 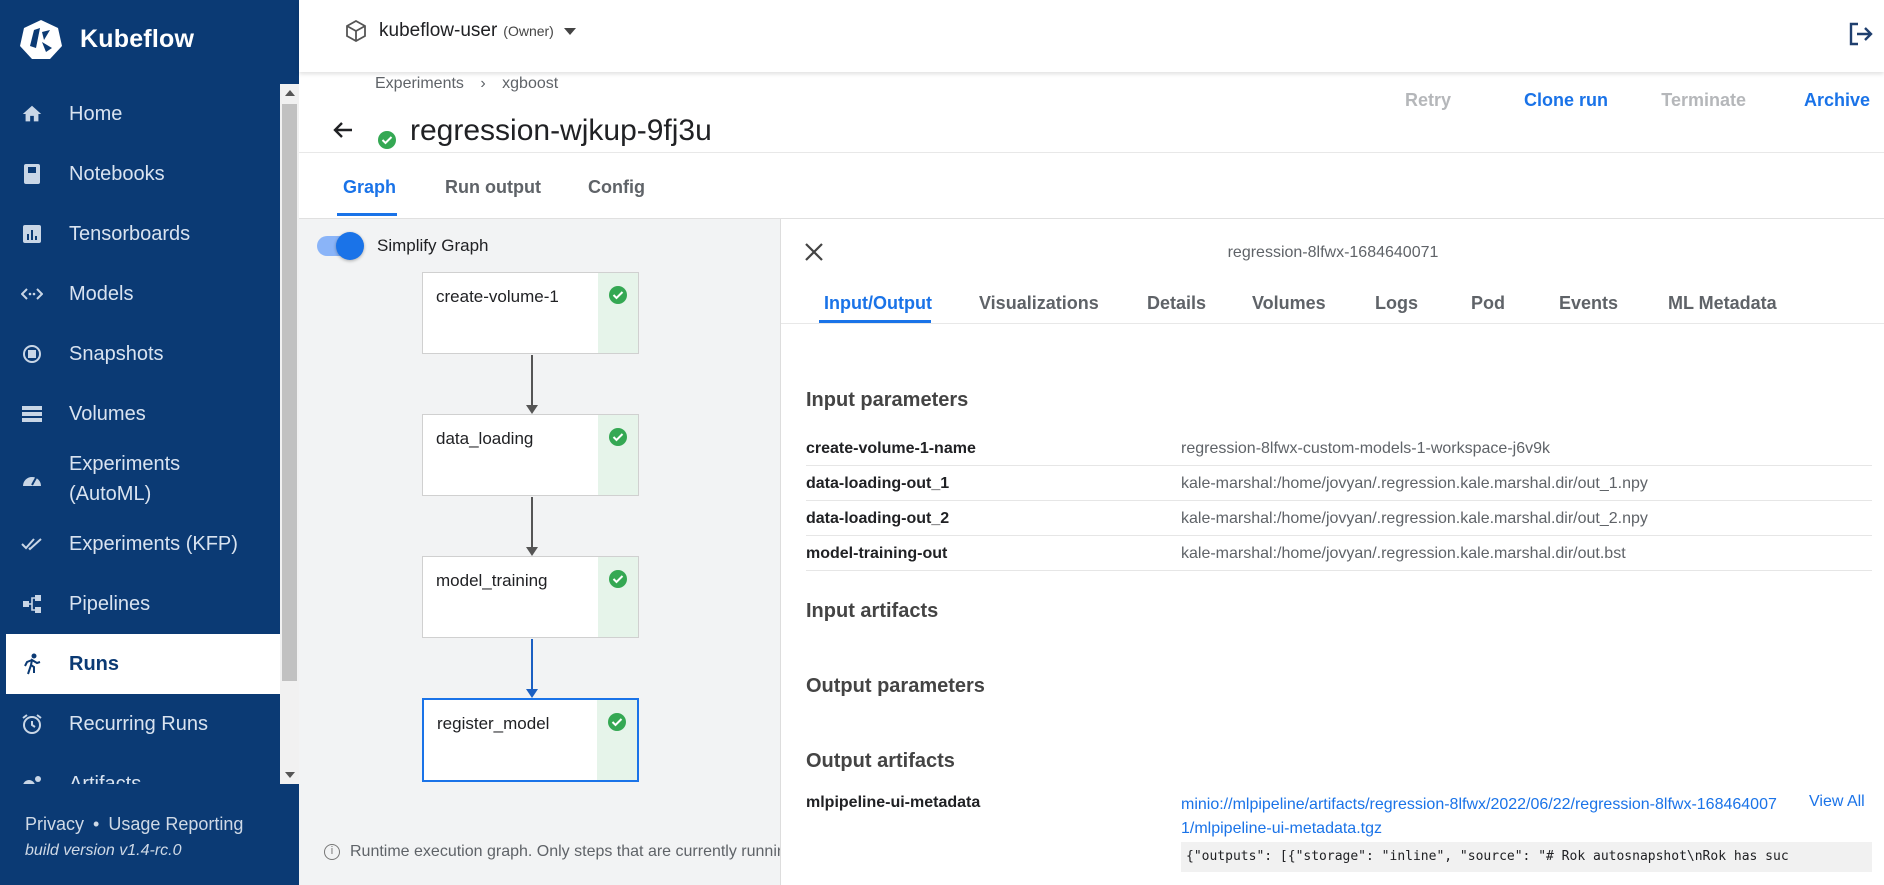 What do you see at coordinates (105, 778) in the screenshot?
I see `sidebar-item-label: Artifacts` at bounding box center [105, 778].